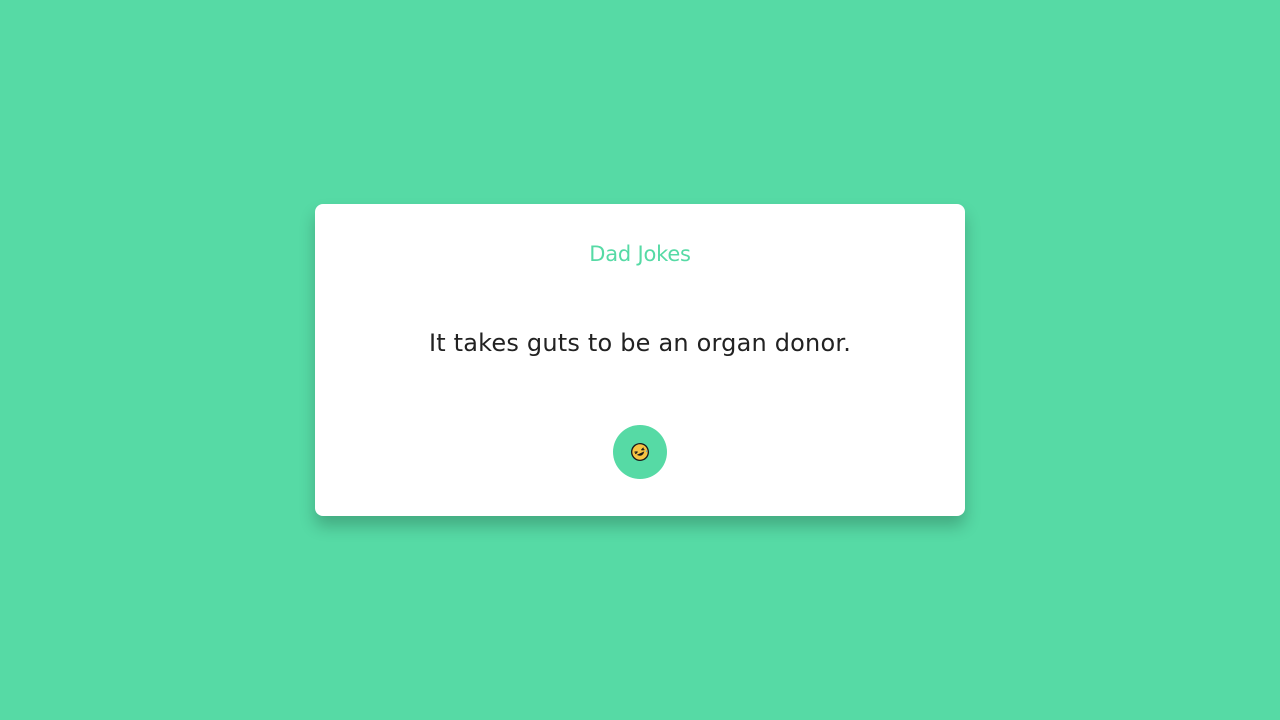 This screenshot has height=720, width=1280. What do you see at coordinates (640, 343) in the screenshot?
I see `joke-text: It takes guts to be an organ donor.` at bounding box center [640, 343].